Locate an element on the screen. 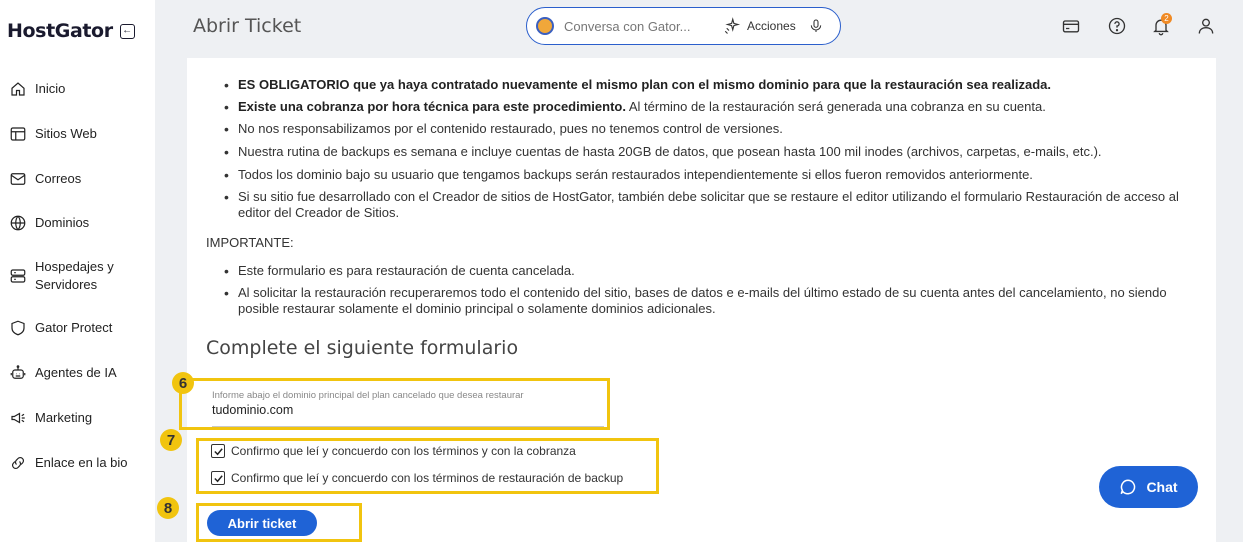 Image resolution: width=1243 pixels, height=542 pixels. help-icon is located at coordinates (1117, 26).